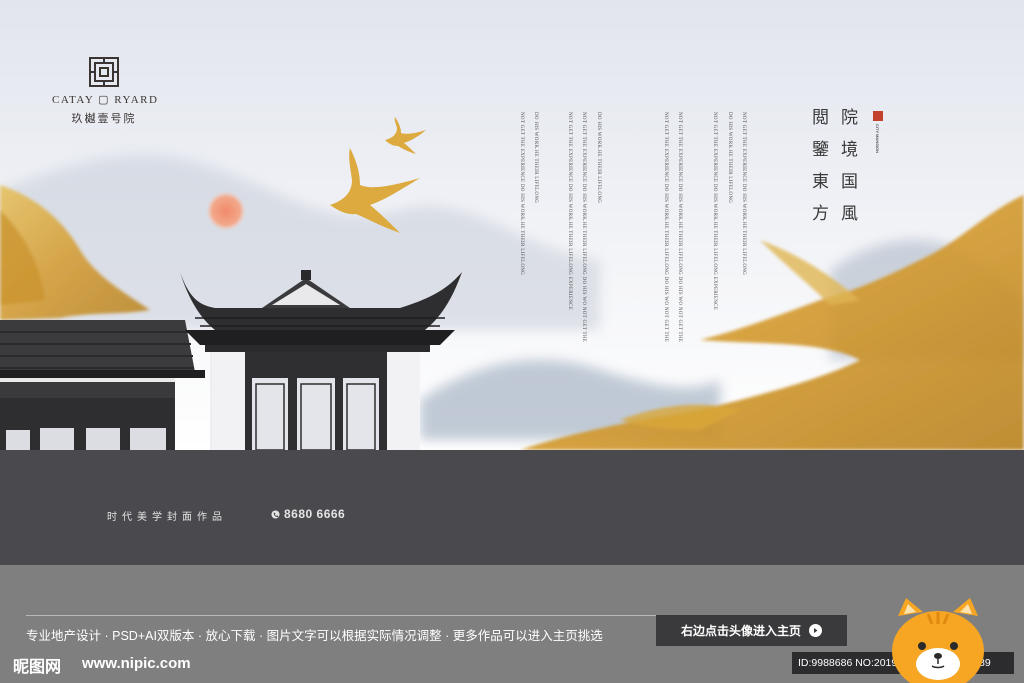 The width and height of the screenshot is (1024, 683). I want to click on headline-column-2: 閲鑒東方, so click(818, 172).